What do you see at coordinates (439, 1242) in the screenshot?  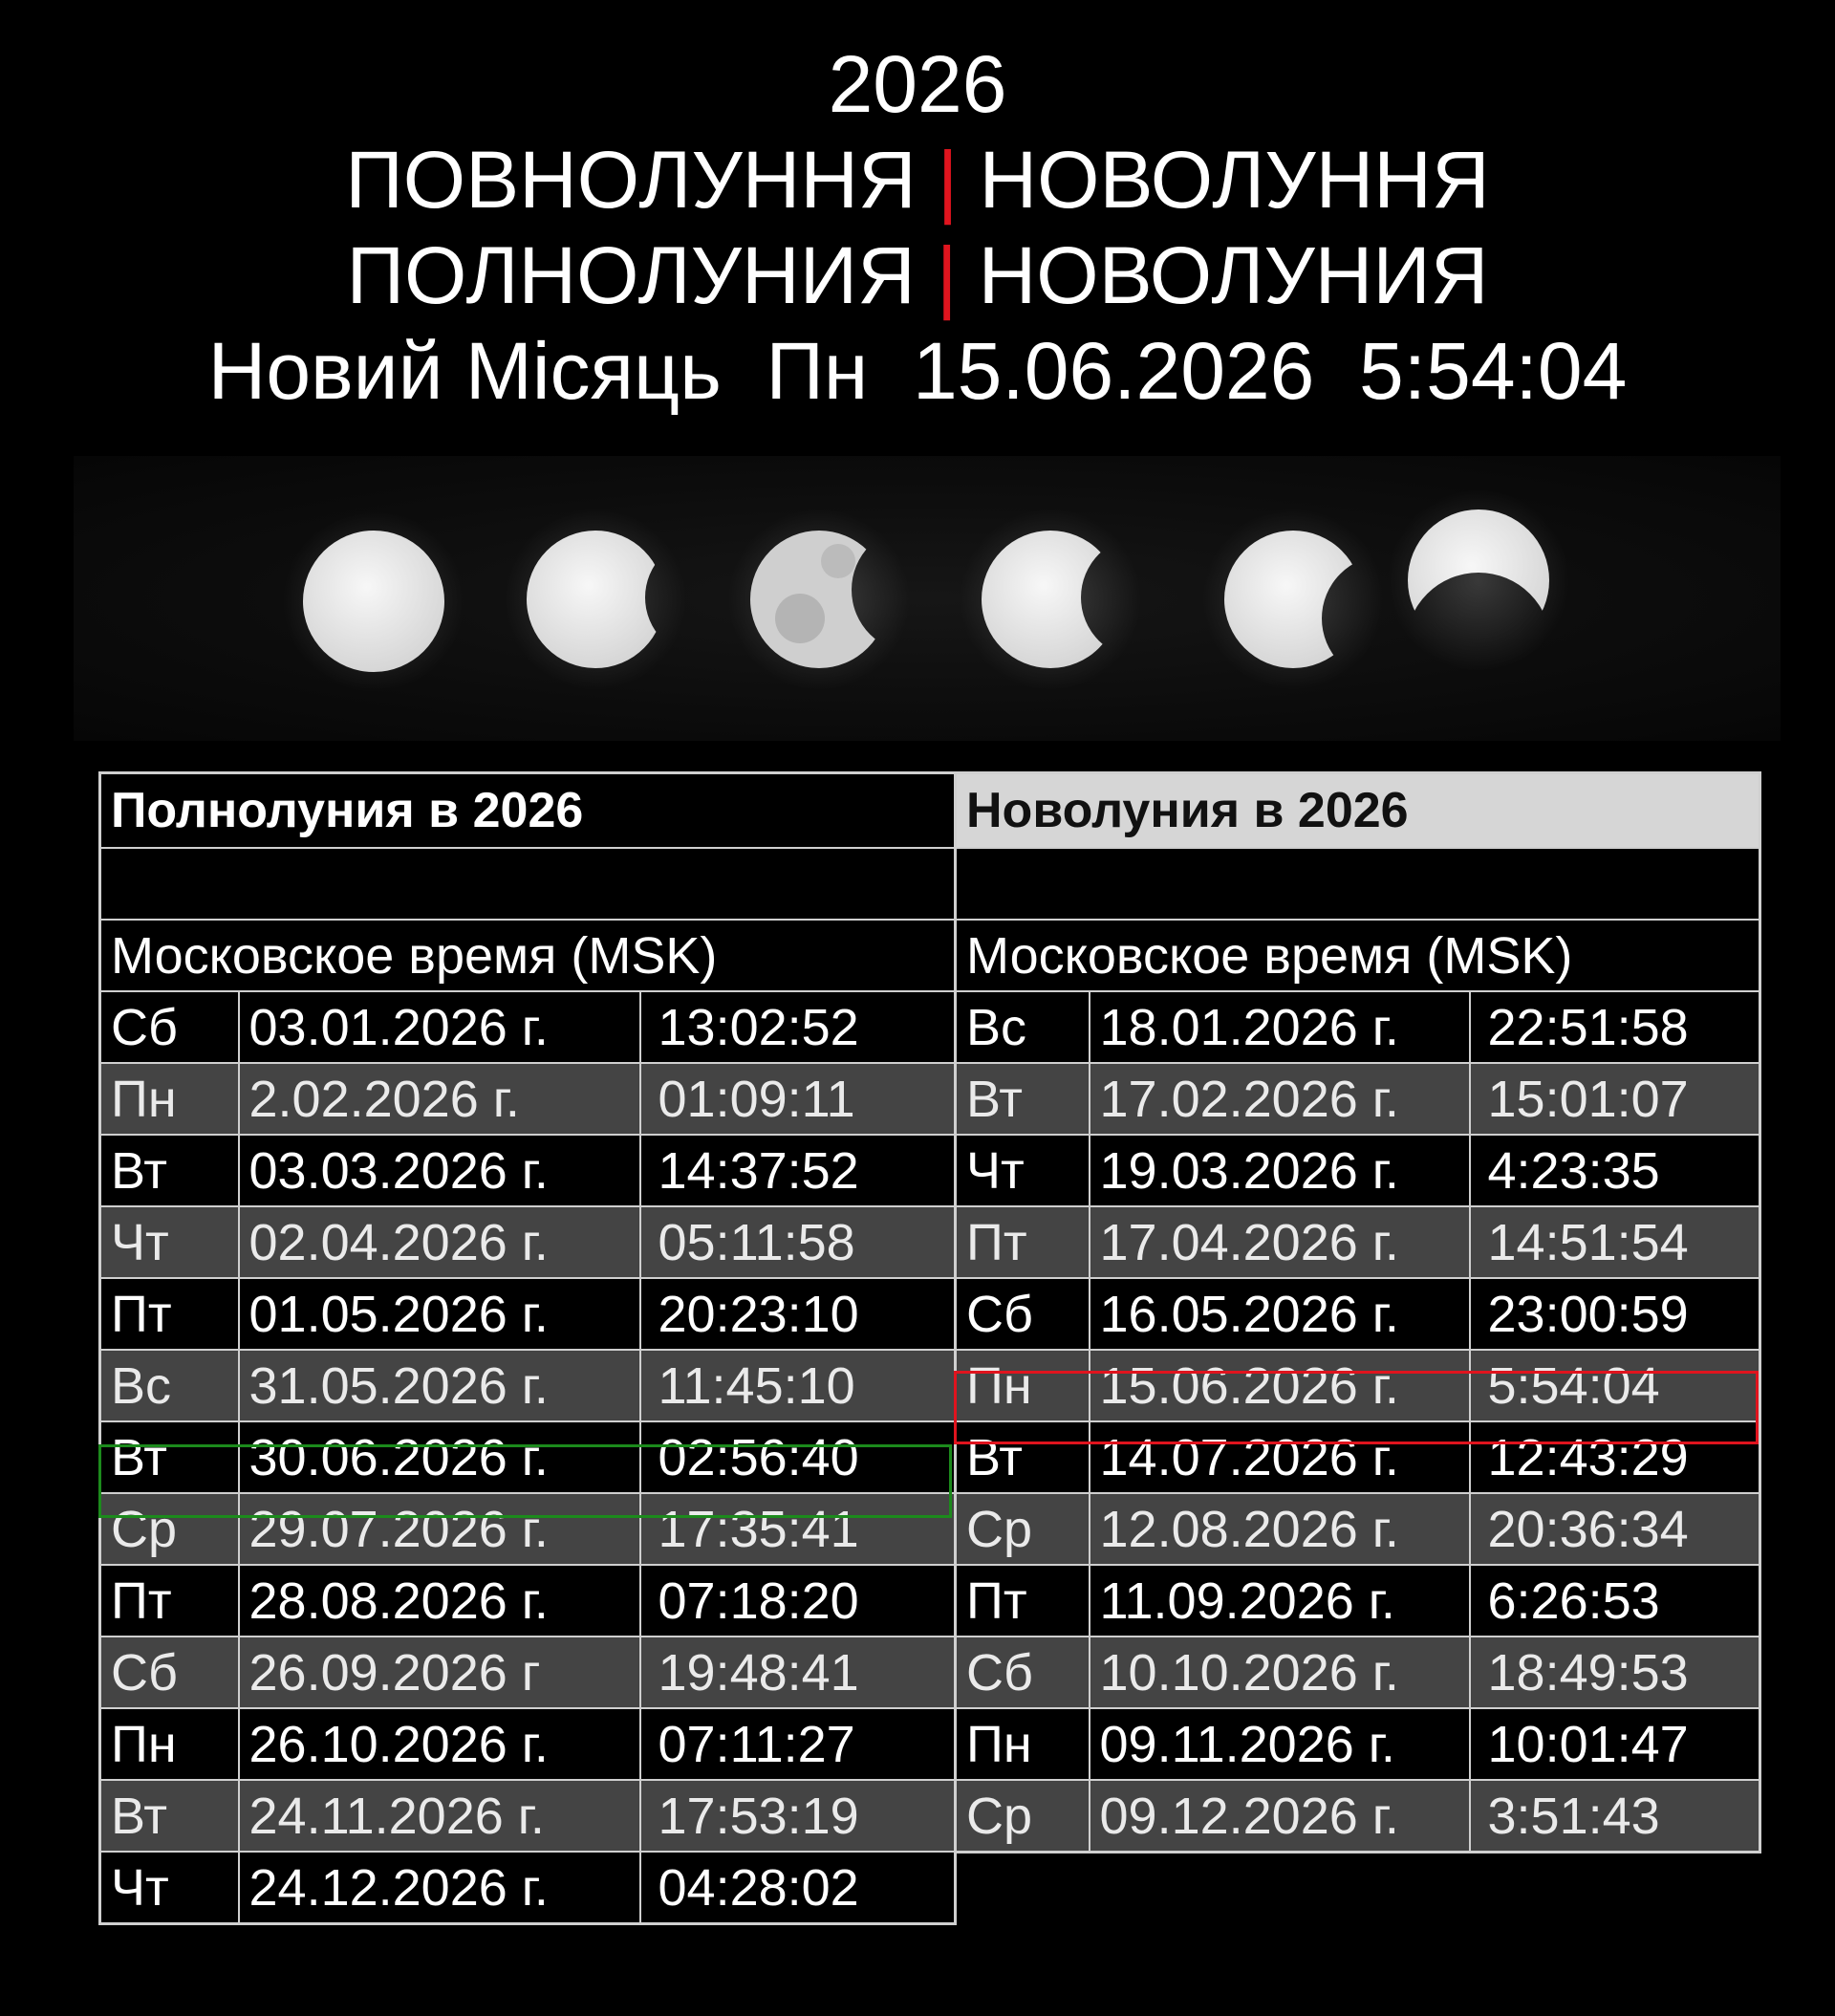 I see `date-cell: 02.04.2026 г.` at bounding box center [439, 1242].